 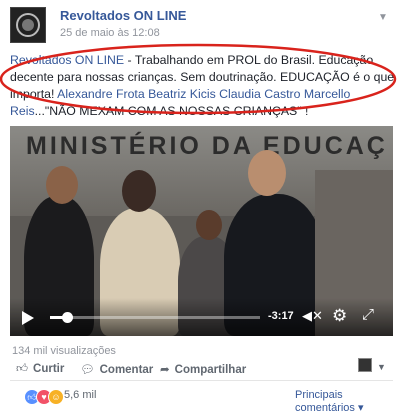 What do you see at coordinates (209, 225) in the screenshot?
I see `video-person-back-head` at bounding box center [209, 225].